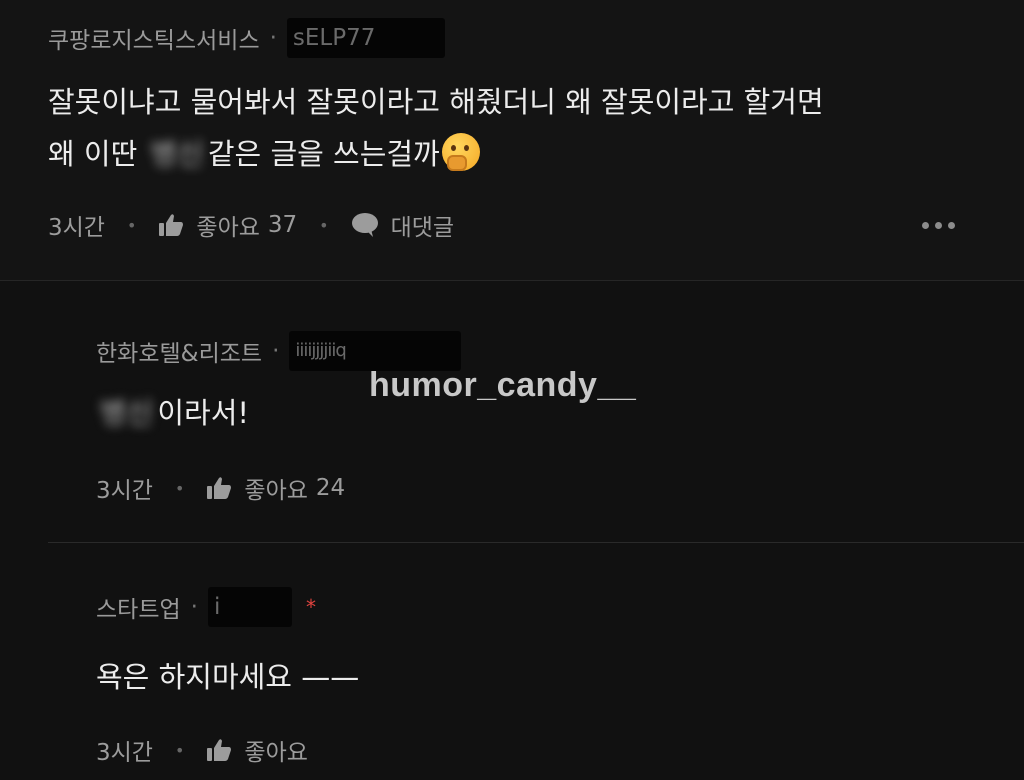 The image size is (1024, 780). I want to click on comment-text-line: 잘못이냐고 물어봐서 잘못이라고 해줬더니 왜 잘못이라고 할거면, so click(436, 102).